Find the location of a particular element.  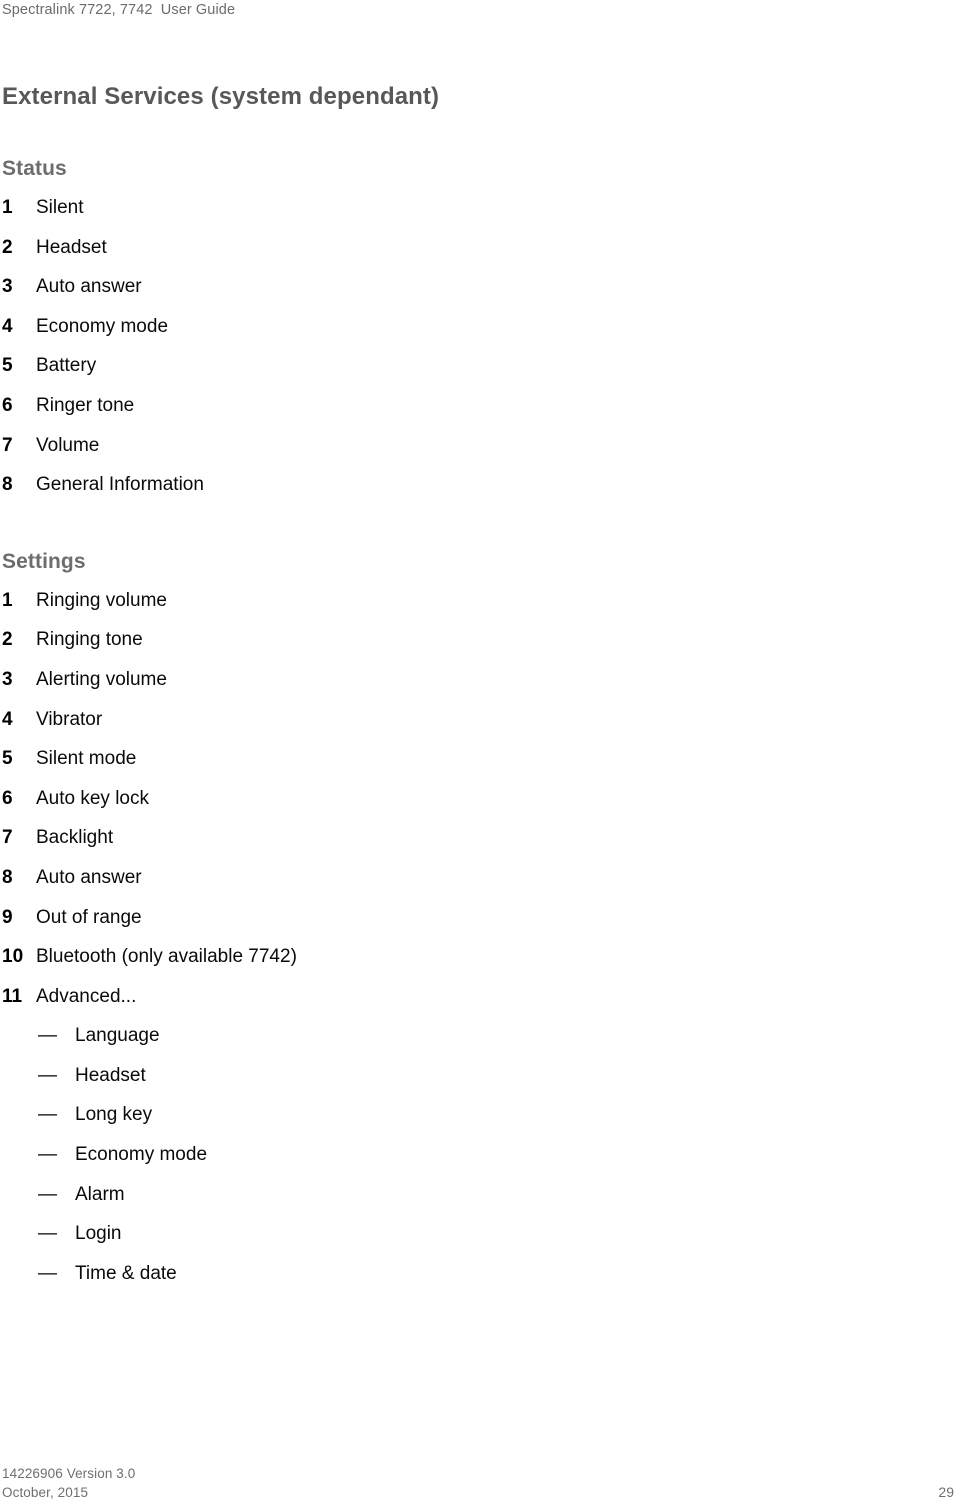

sub-list-item-label: Time & date is located at coordinates (126, 1273).